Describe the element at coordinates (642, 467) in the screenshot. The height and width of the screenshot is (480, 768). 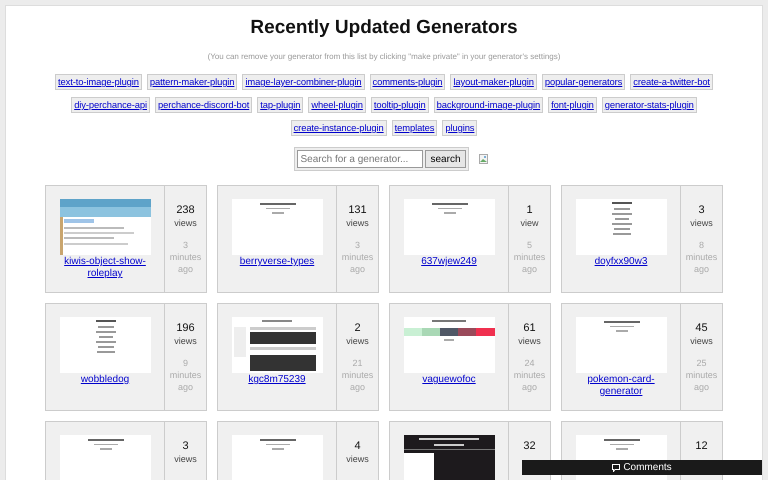
I see `comments-bar: Comments` at that location.